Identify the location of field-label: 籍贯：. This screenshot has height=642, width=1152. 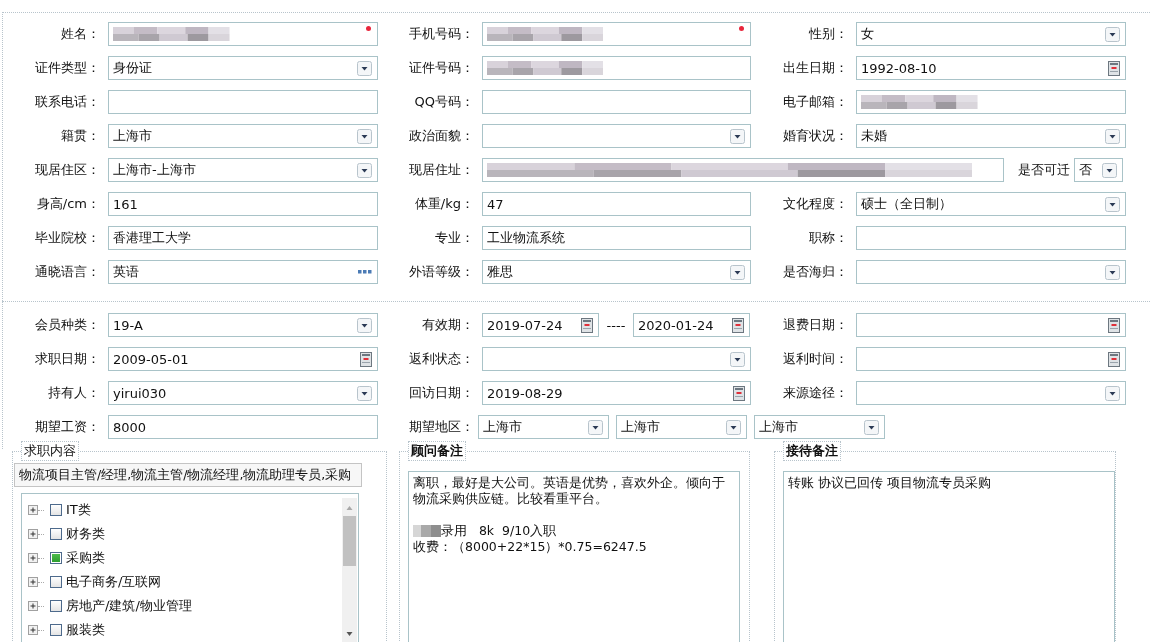
(80, 136).